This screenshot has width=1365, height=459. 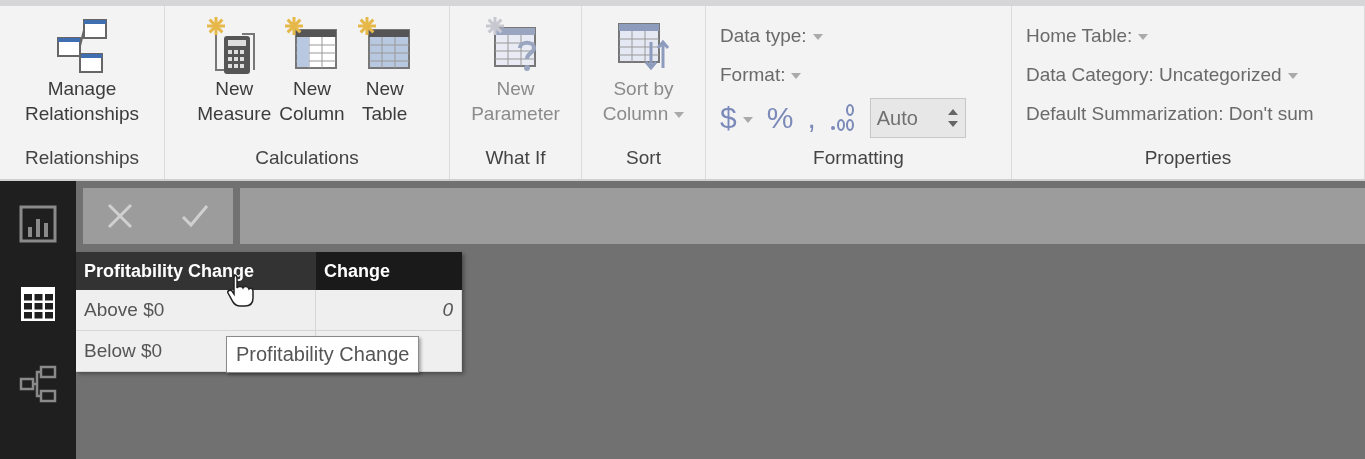 What do you see at coordinates (384, 76) in the screenshot?
I see `ribbon-button: New Table` at bounding box center [384, 76].